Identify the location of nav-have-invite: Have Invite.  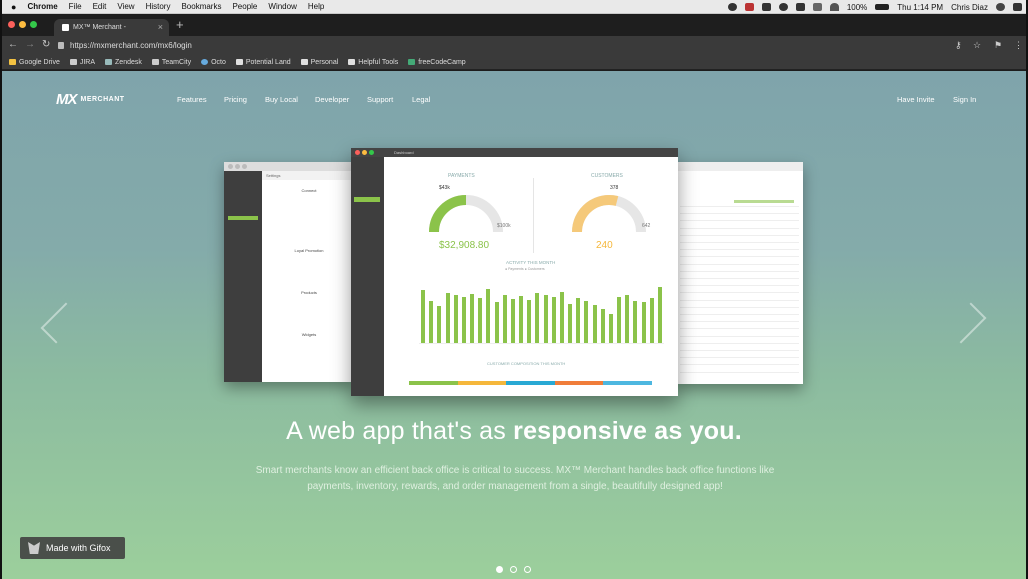
(916, 99).